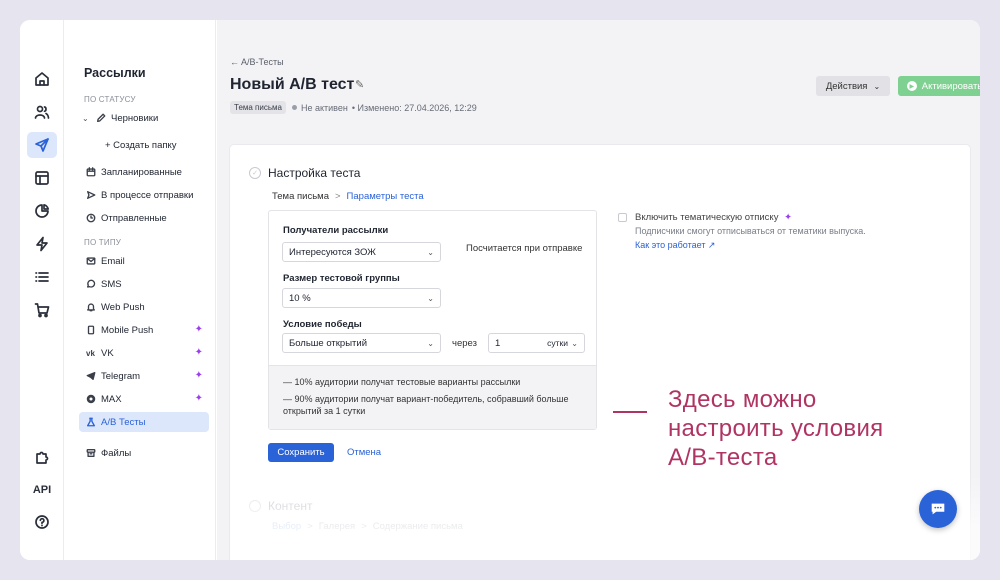 The width and height of the screenshot is (1000, 580). Describe the element at coordinates (42, 211) in the screenshot. I see `pie-chart-icon` at that location.